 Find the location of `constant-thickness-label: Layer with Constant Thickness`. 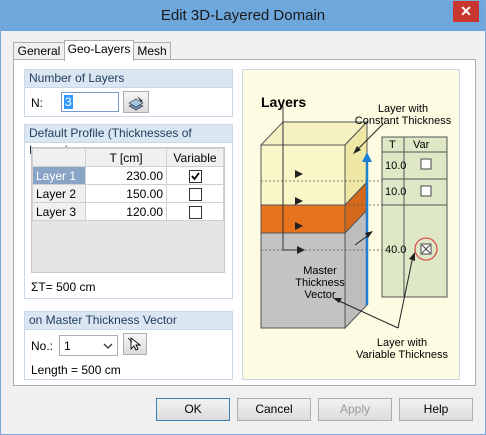

constant-thickness-label: Layer with Constant Thickness is located at coordinates (403, 115).